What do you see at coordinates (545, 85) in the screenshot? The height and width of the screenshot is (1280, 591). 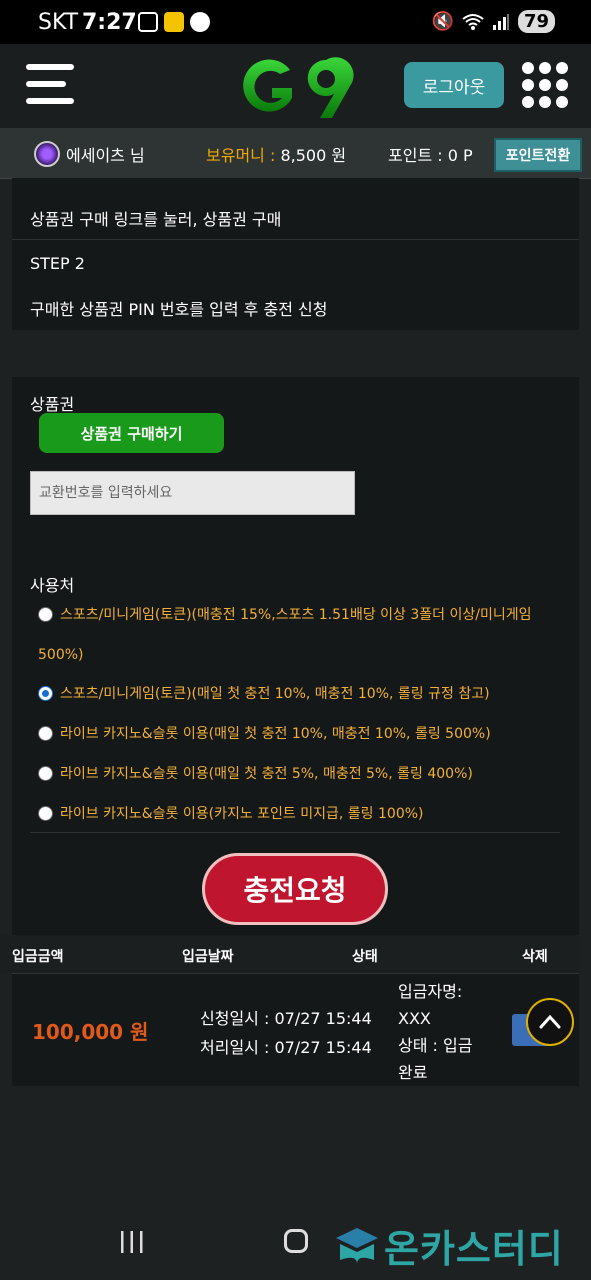 I see `apps-grid-icon` at bounding box center [545, 85].